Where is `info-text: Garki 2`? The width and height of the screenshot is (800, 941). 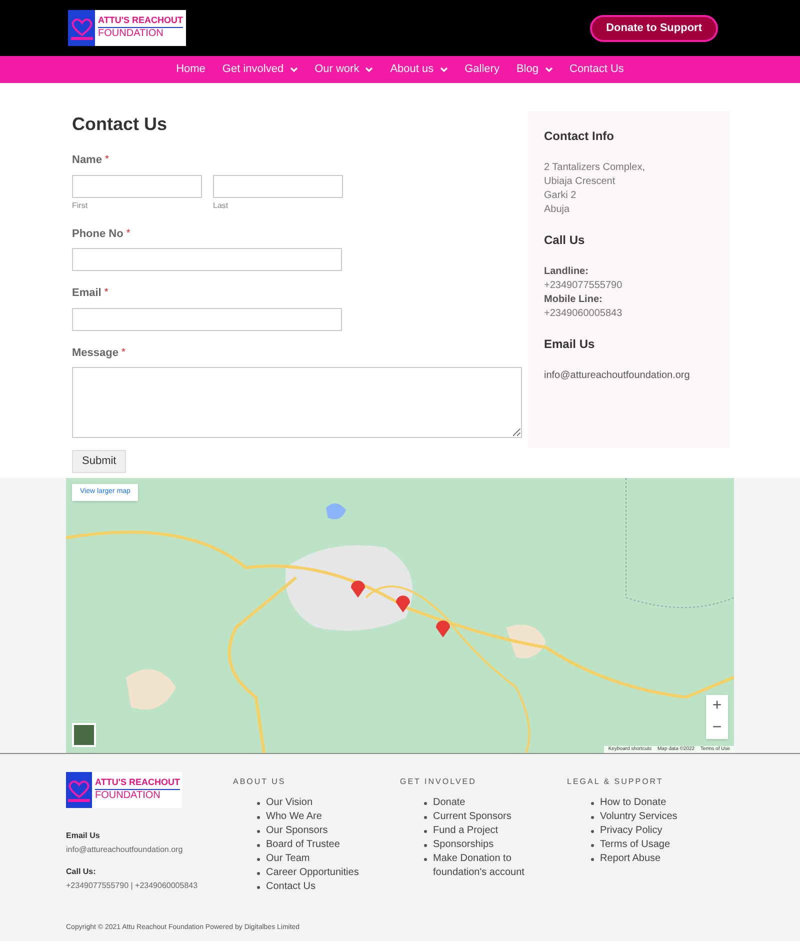 info-text: Garki 2 is located at coordinates (561, 196).